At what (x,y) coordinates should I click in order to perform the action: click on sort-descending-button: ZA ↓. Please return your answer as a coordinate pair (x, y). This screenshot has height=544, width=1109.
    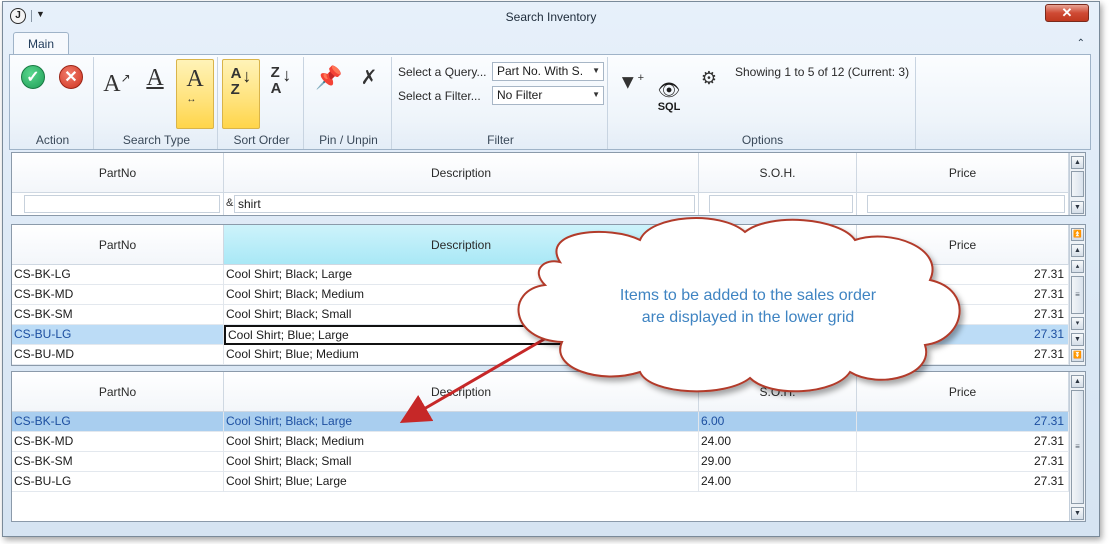
    Looking at the image, I should click on (281, 94).